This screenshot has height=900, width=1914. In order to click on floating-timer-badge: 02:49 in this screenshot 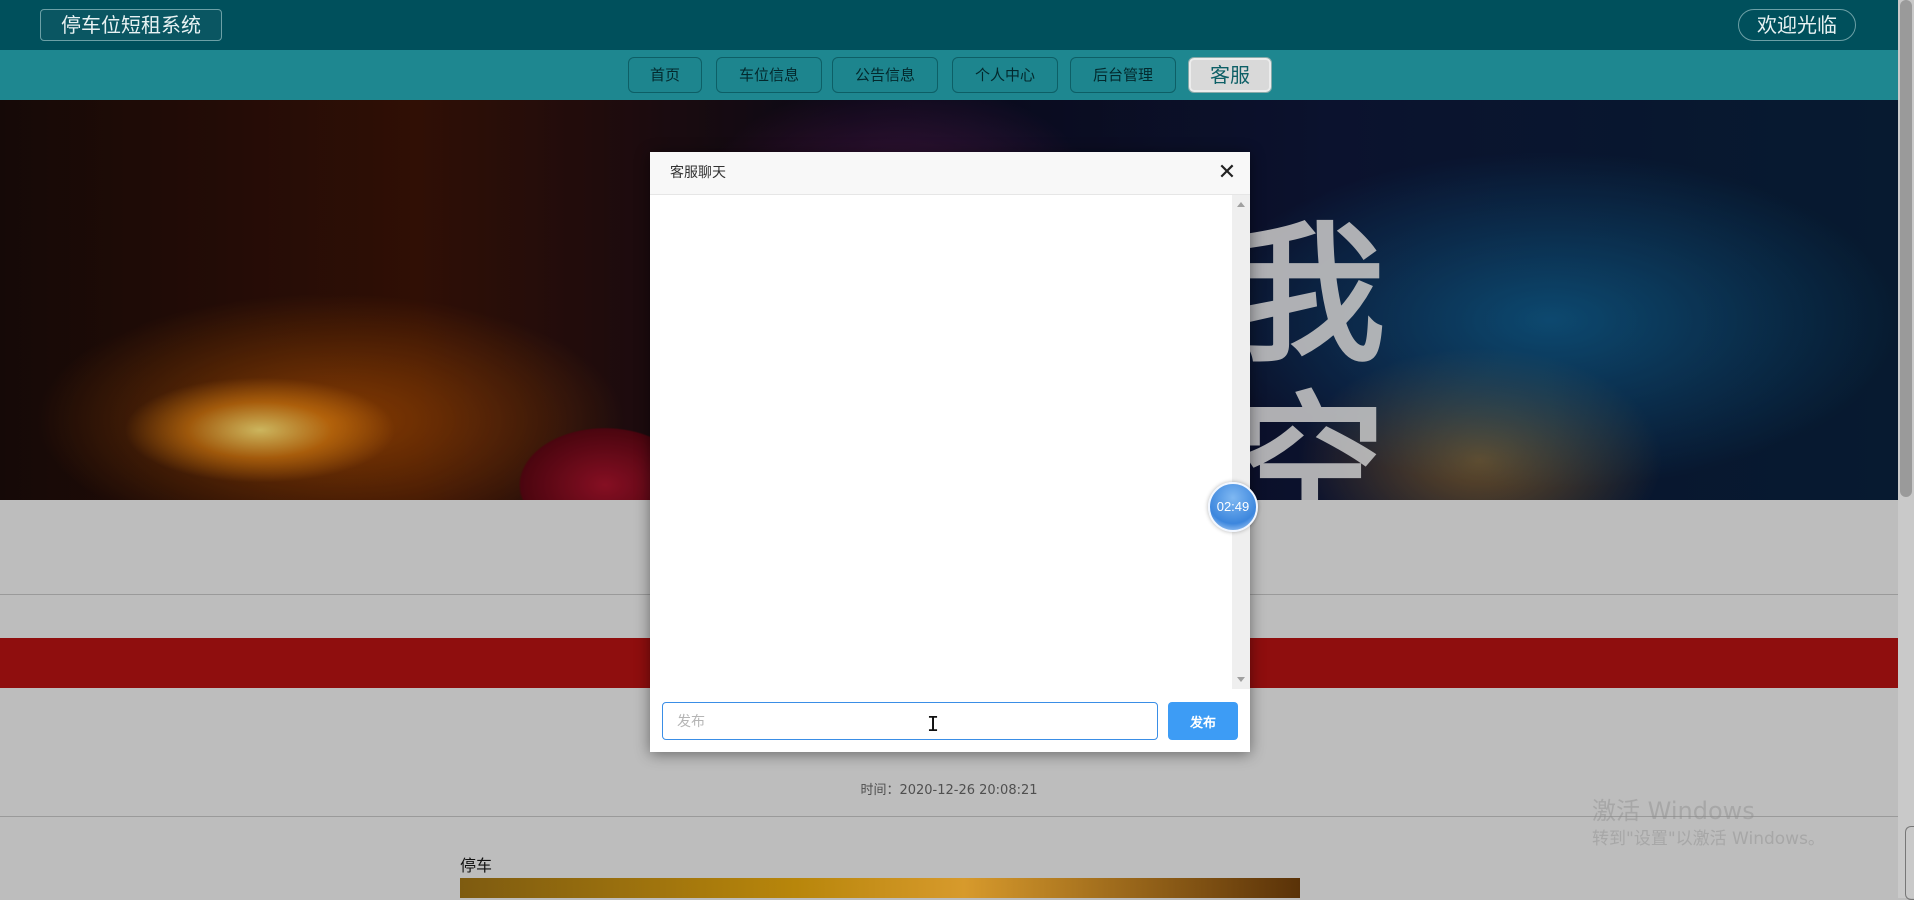, I will do `click(1233, 507)`.